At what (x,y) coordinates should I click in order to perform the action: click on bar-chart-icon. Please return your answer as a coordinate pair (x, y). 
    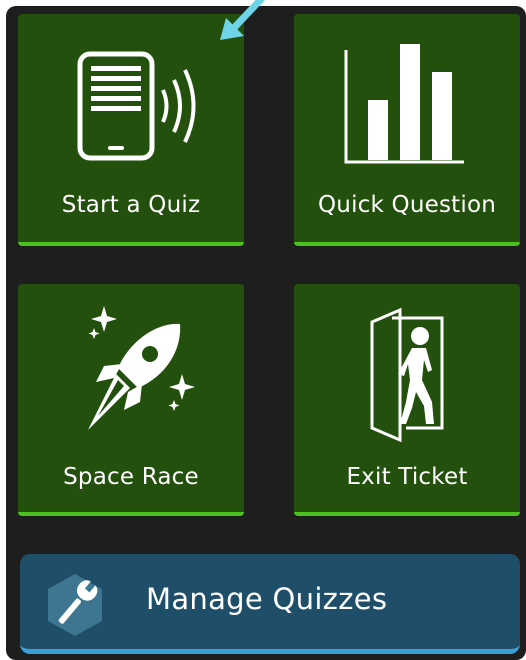
    Looking at the image, I should click on (404, 104).